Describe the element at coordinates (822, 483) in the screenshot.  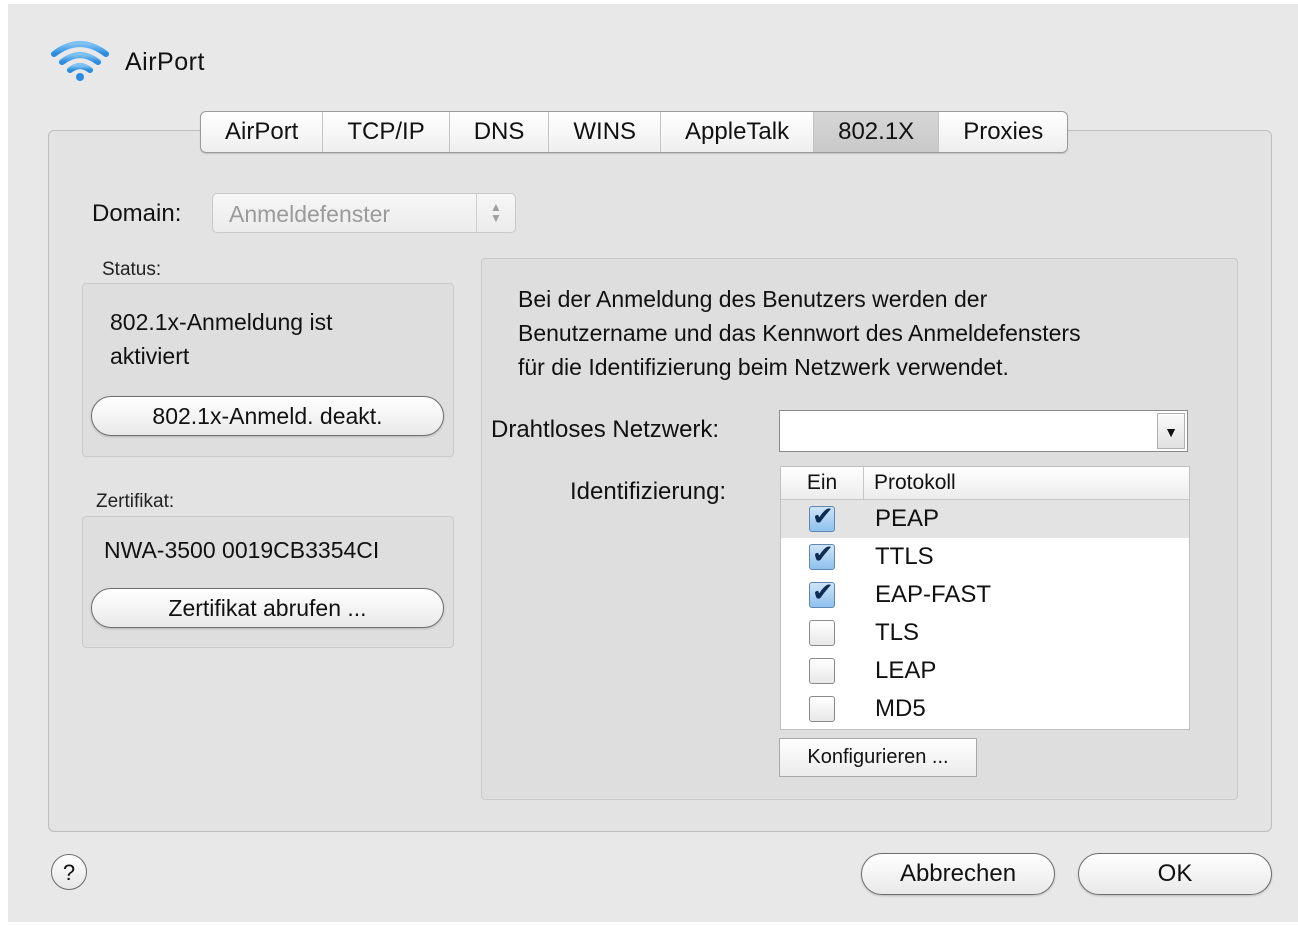
I see `column-header-on: Ein` at that location.